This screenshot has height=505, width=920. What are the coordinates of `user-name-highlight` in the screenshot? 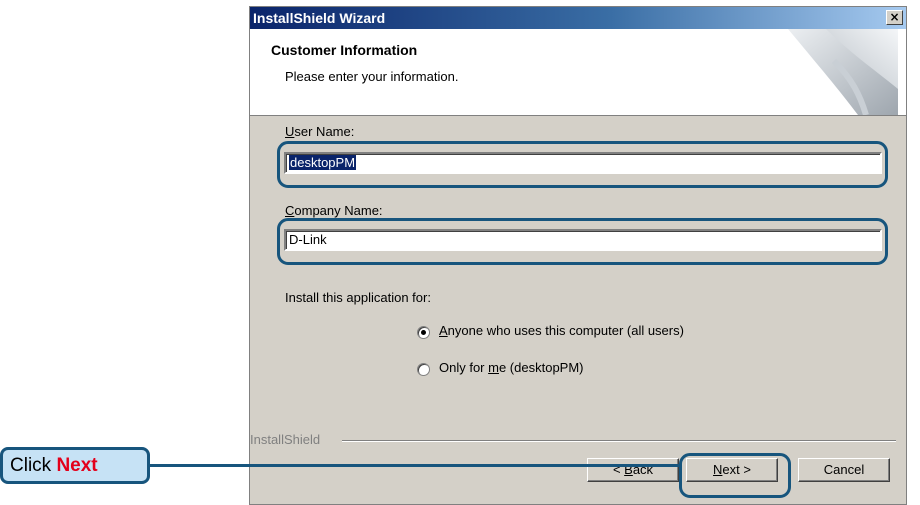 It's located at (582, 164).